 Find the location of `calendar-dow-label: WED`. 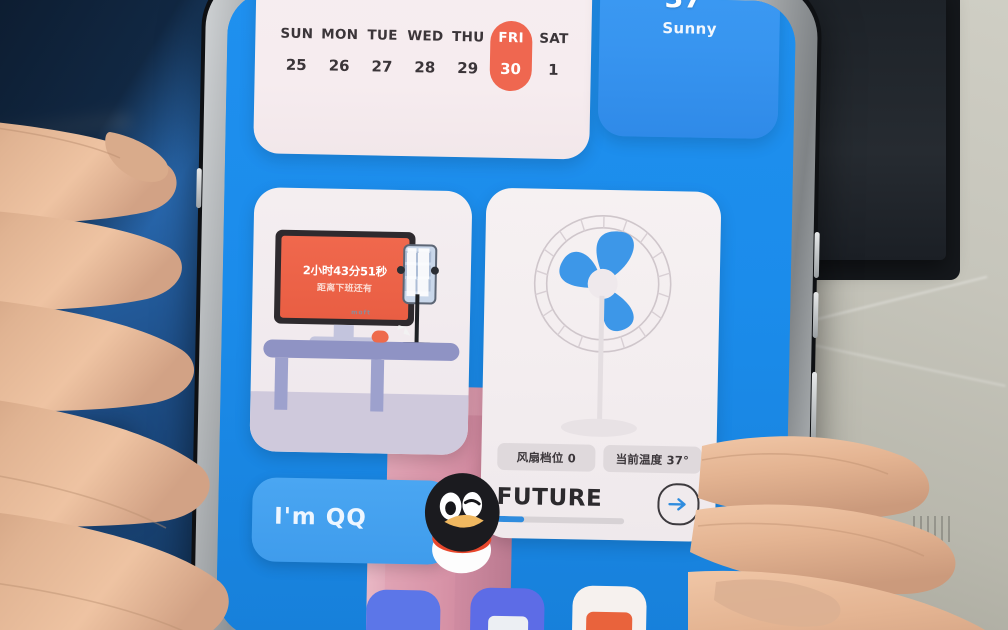

calendar-dow-label: WED is located at coordinates (425, 36).